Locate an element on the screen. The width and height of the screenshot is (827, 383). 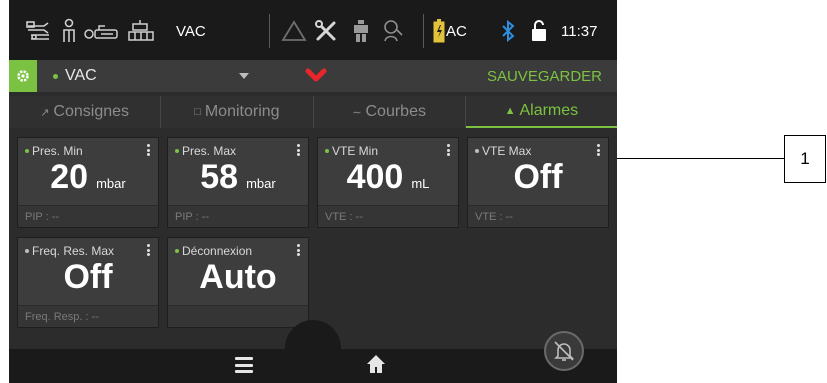
gear-icon is located at coordinates (23, 76).